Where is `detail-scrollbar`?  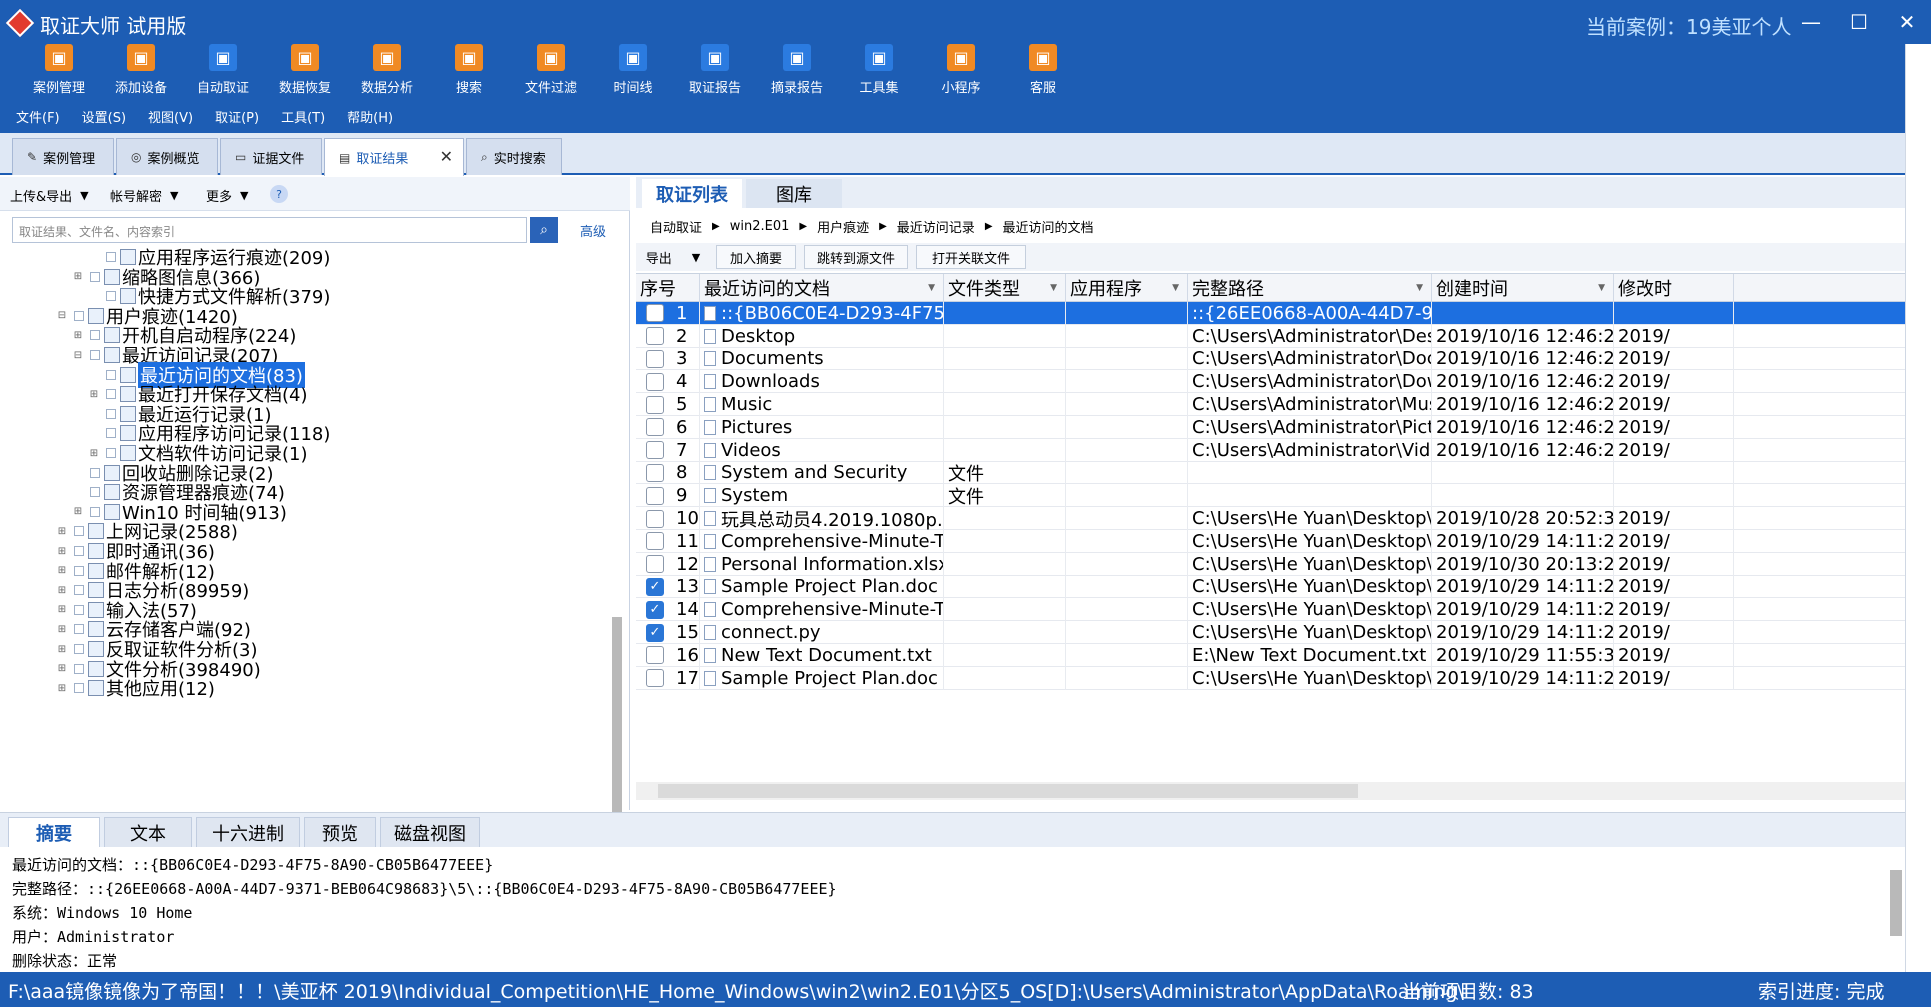
detail-scrollbar is located at coordinates (1896, 903).